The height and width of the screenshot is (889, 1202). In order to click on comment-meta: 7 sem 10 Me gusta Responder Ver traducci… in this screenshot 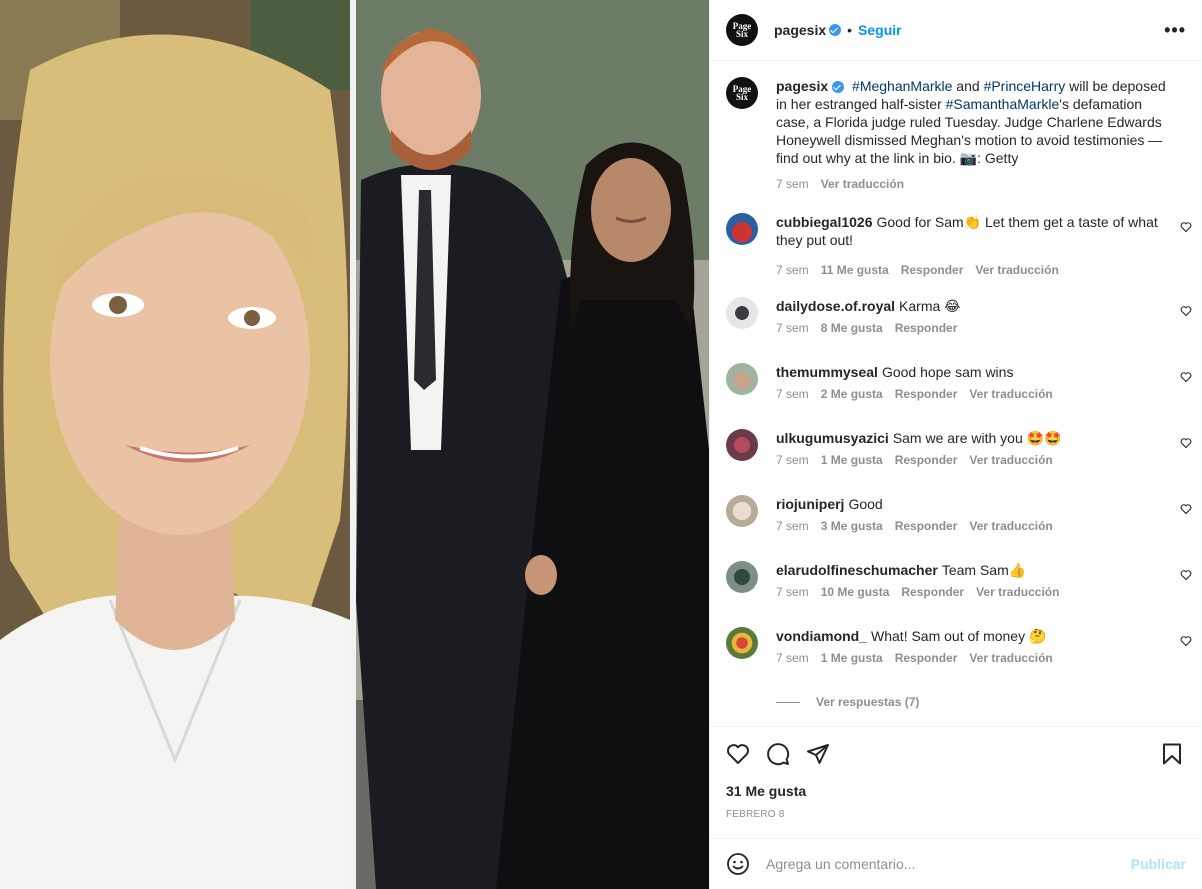, I will do `click(976, 592)`.